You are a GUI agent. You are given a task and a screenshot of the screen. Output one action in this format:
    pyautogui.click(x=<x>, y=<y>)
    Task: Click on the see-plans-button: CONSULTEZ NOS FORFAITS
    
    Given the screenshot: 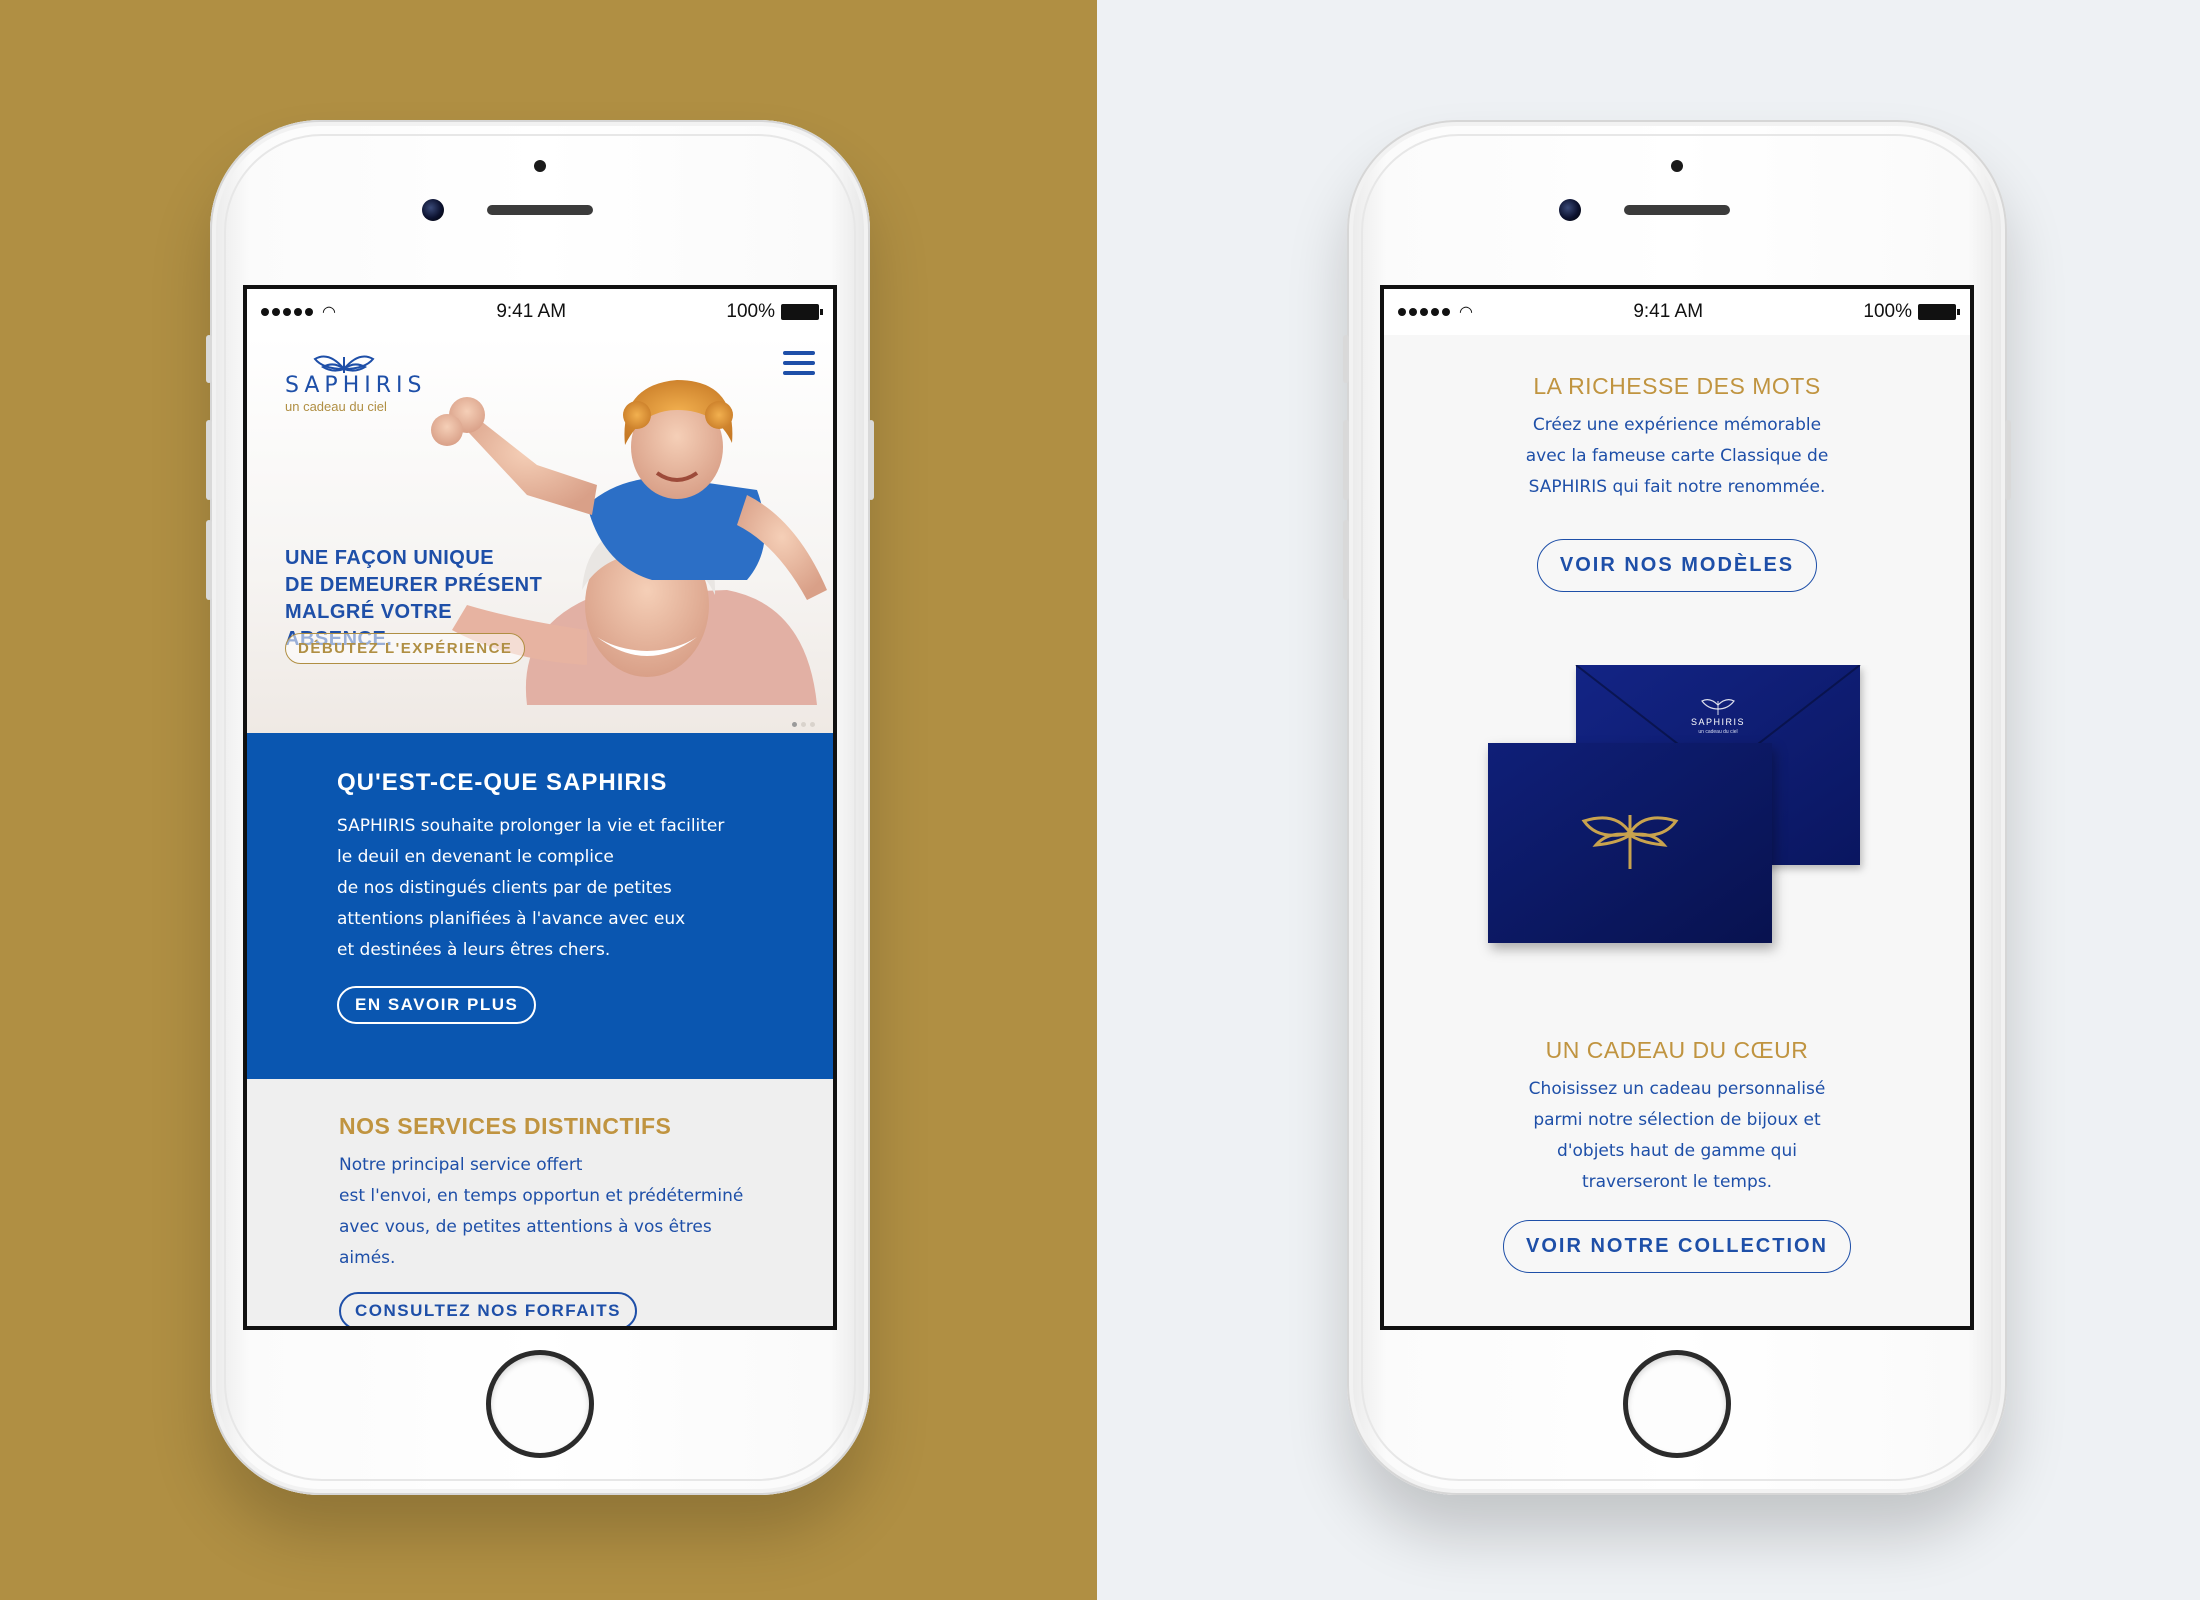 What is the action you would take?
    pyautogui.click(x=488, y=1309)
    